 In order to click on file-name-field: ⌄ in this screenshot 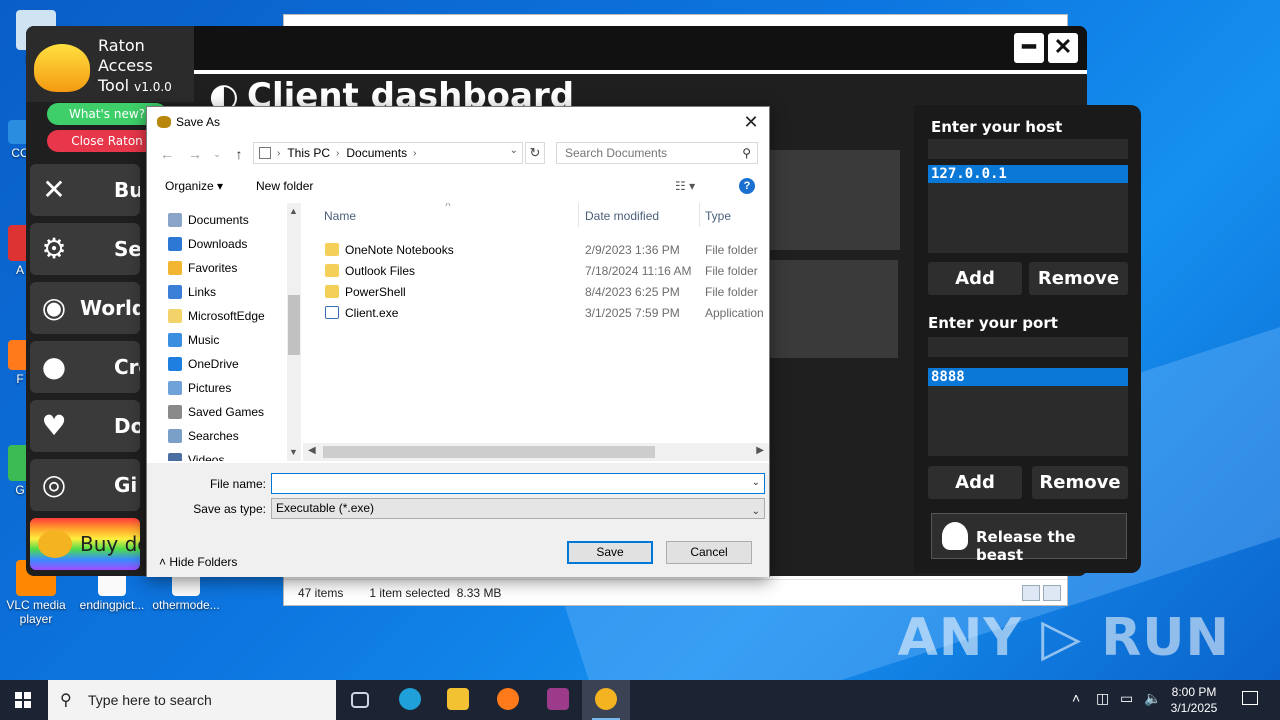, I will do `click(518, 483)`.